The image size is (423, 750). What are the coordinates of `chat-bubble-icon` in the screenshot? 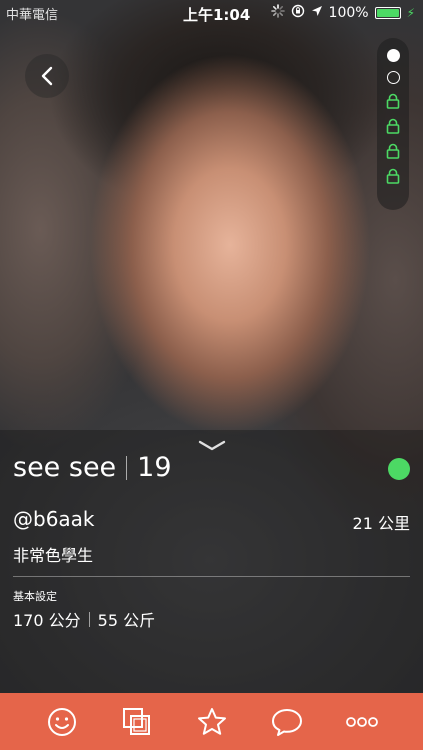 It's located at (286, 722).